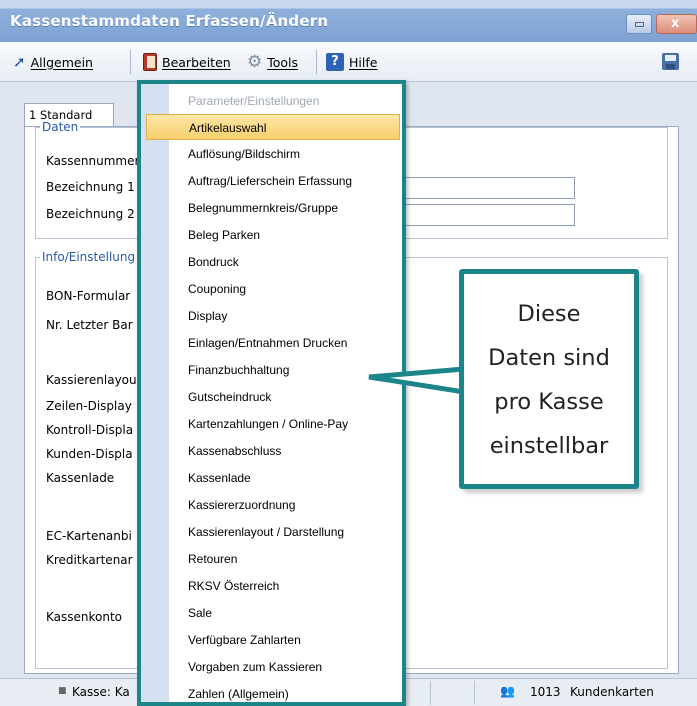  Describe the element at coordinates (19, 62) in the screenshot. I see `arrow-icon: ➚` at that location.